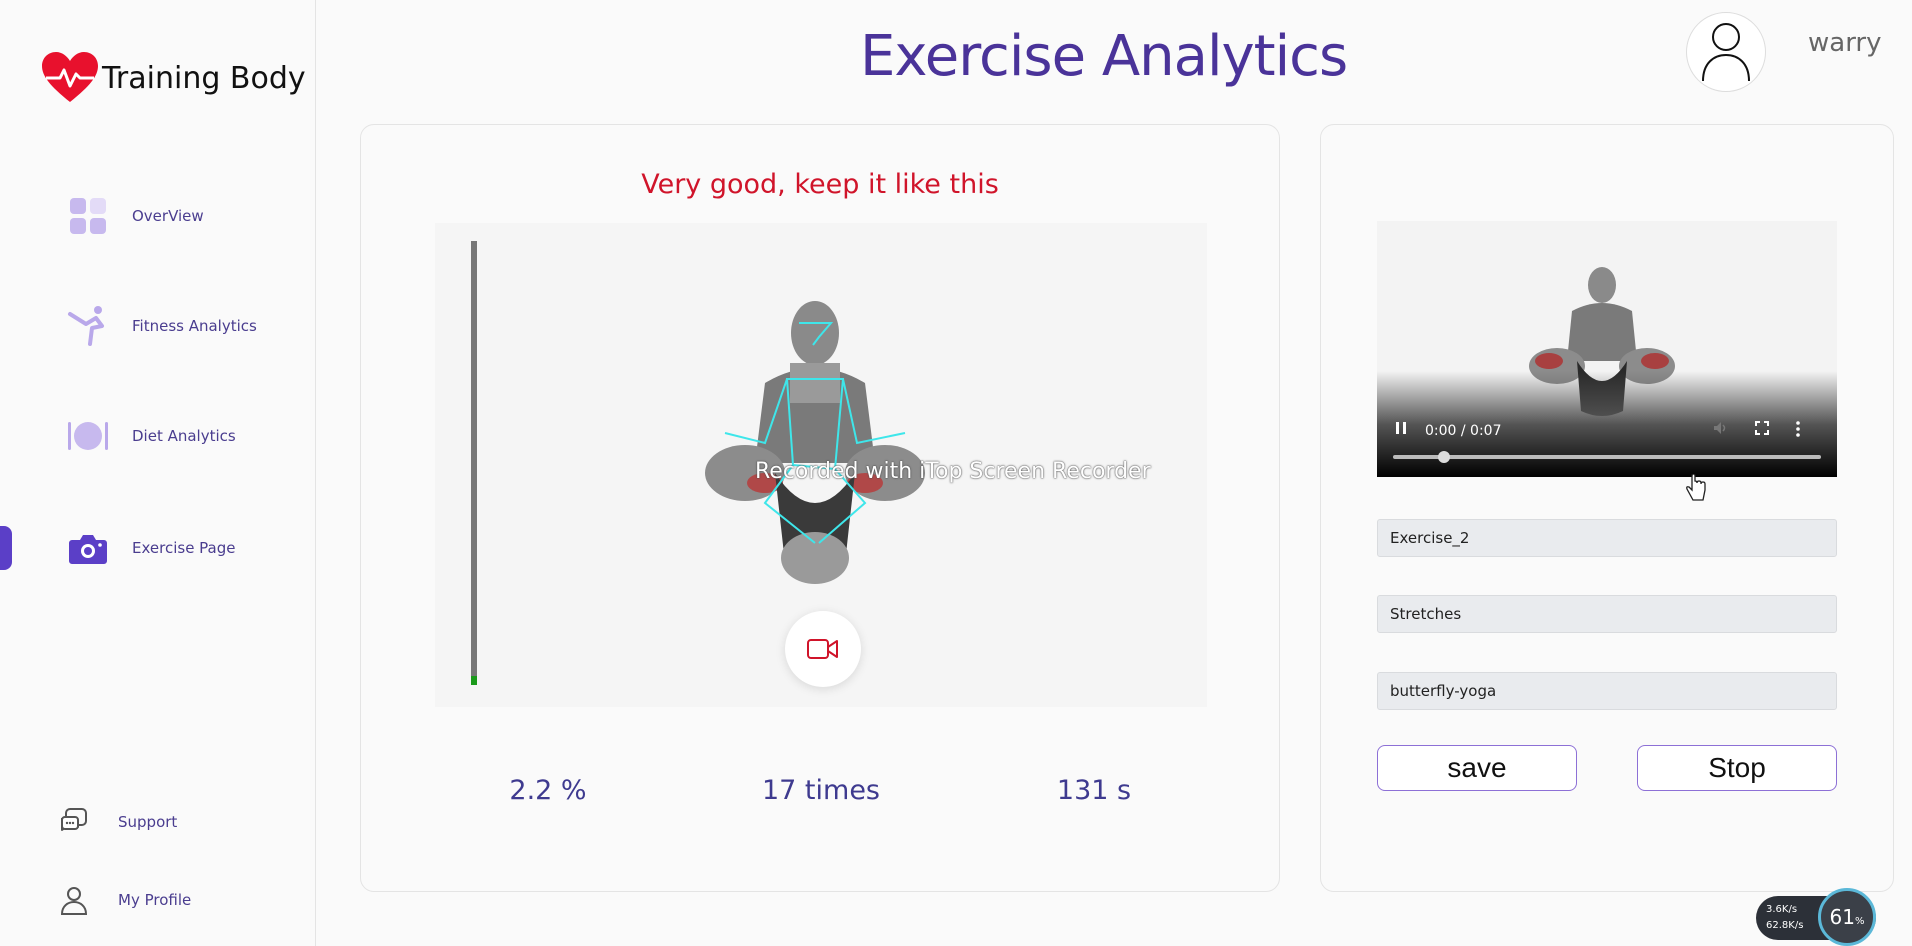 The width and height of the screenshot is (1912, 946). I want to click on sidebar-item-support: Support, so click(113, 822).